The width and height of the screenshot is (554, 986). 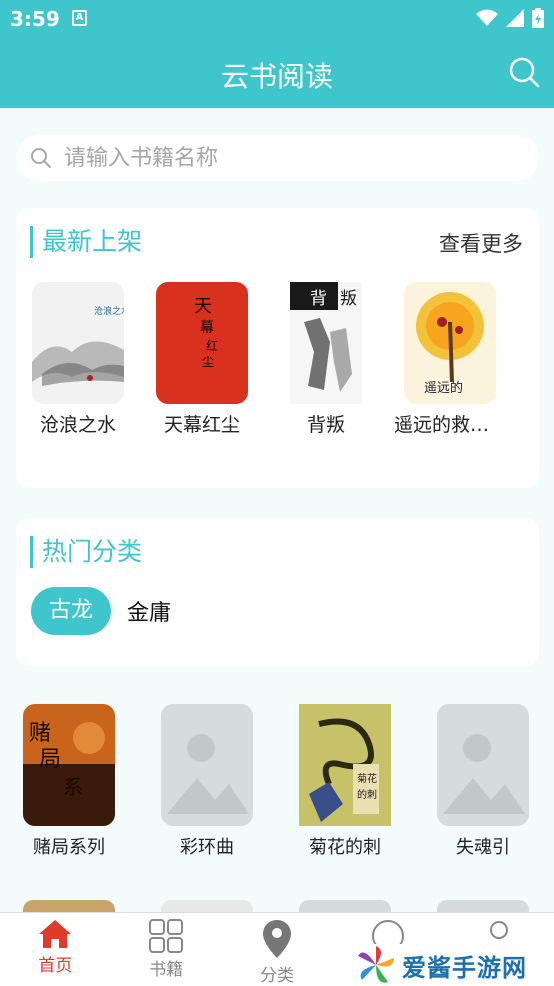 What do you see at coordinates (71, 611) in the screenshot?
I see `category-tag-active: 古龙` at bounding box center [71, 611].